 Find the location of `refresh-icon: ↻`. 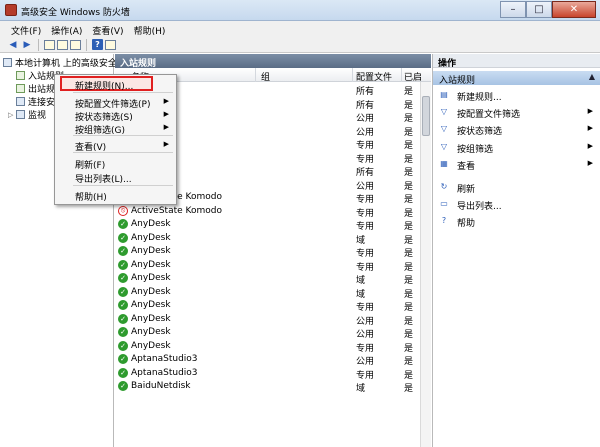

refresh-icon: ↻ is located at coordinates (444, 186).